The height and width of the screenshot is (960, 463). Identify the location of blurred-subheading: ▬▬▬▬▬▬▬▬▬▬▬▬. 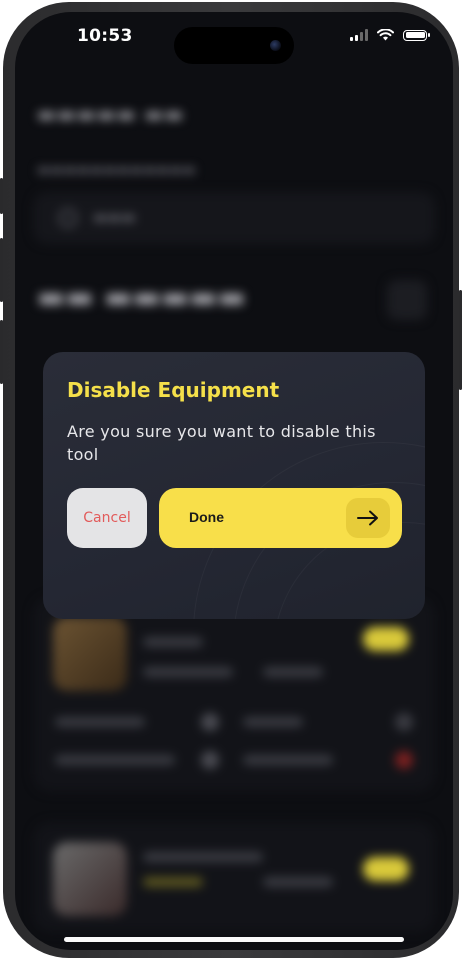
(116, 170).